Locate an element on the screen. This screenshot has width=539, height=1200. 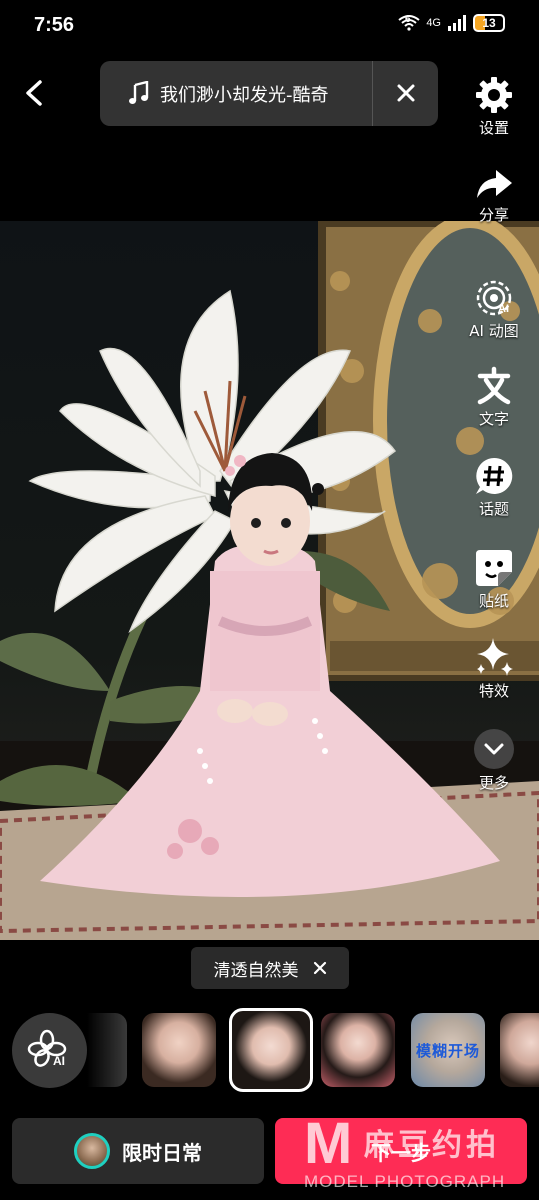
music-note-icon is located at coordinates (139, 92).